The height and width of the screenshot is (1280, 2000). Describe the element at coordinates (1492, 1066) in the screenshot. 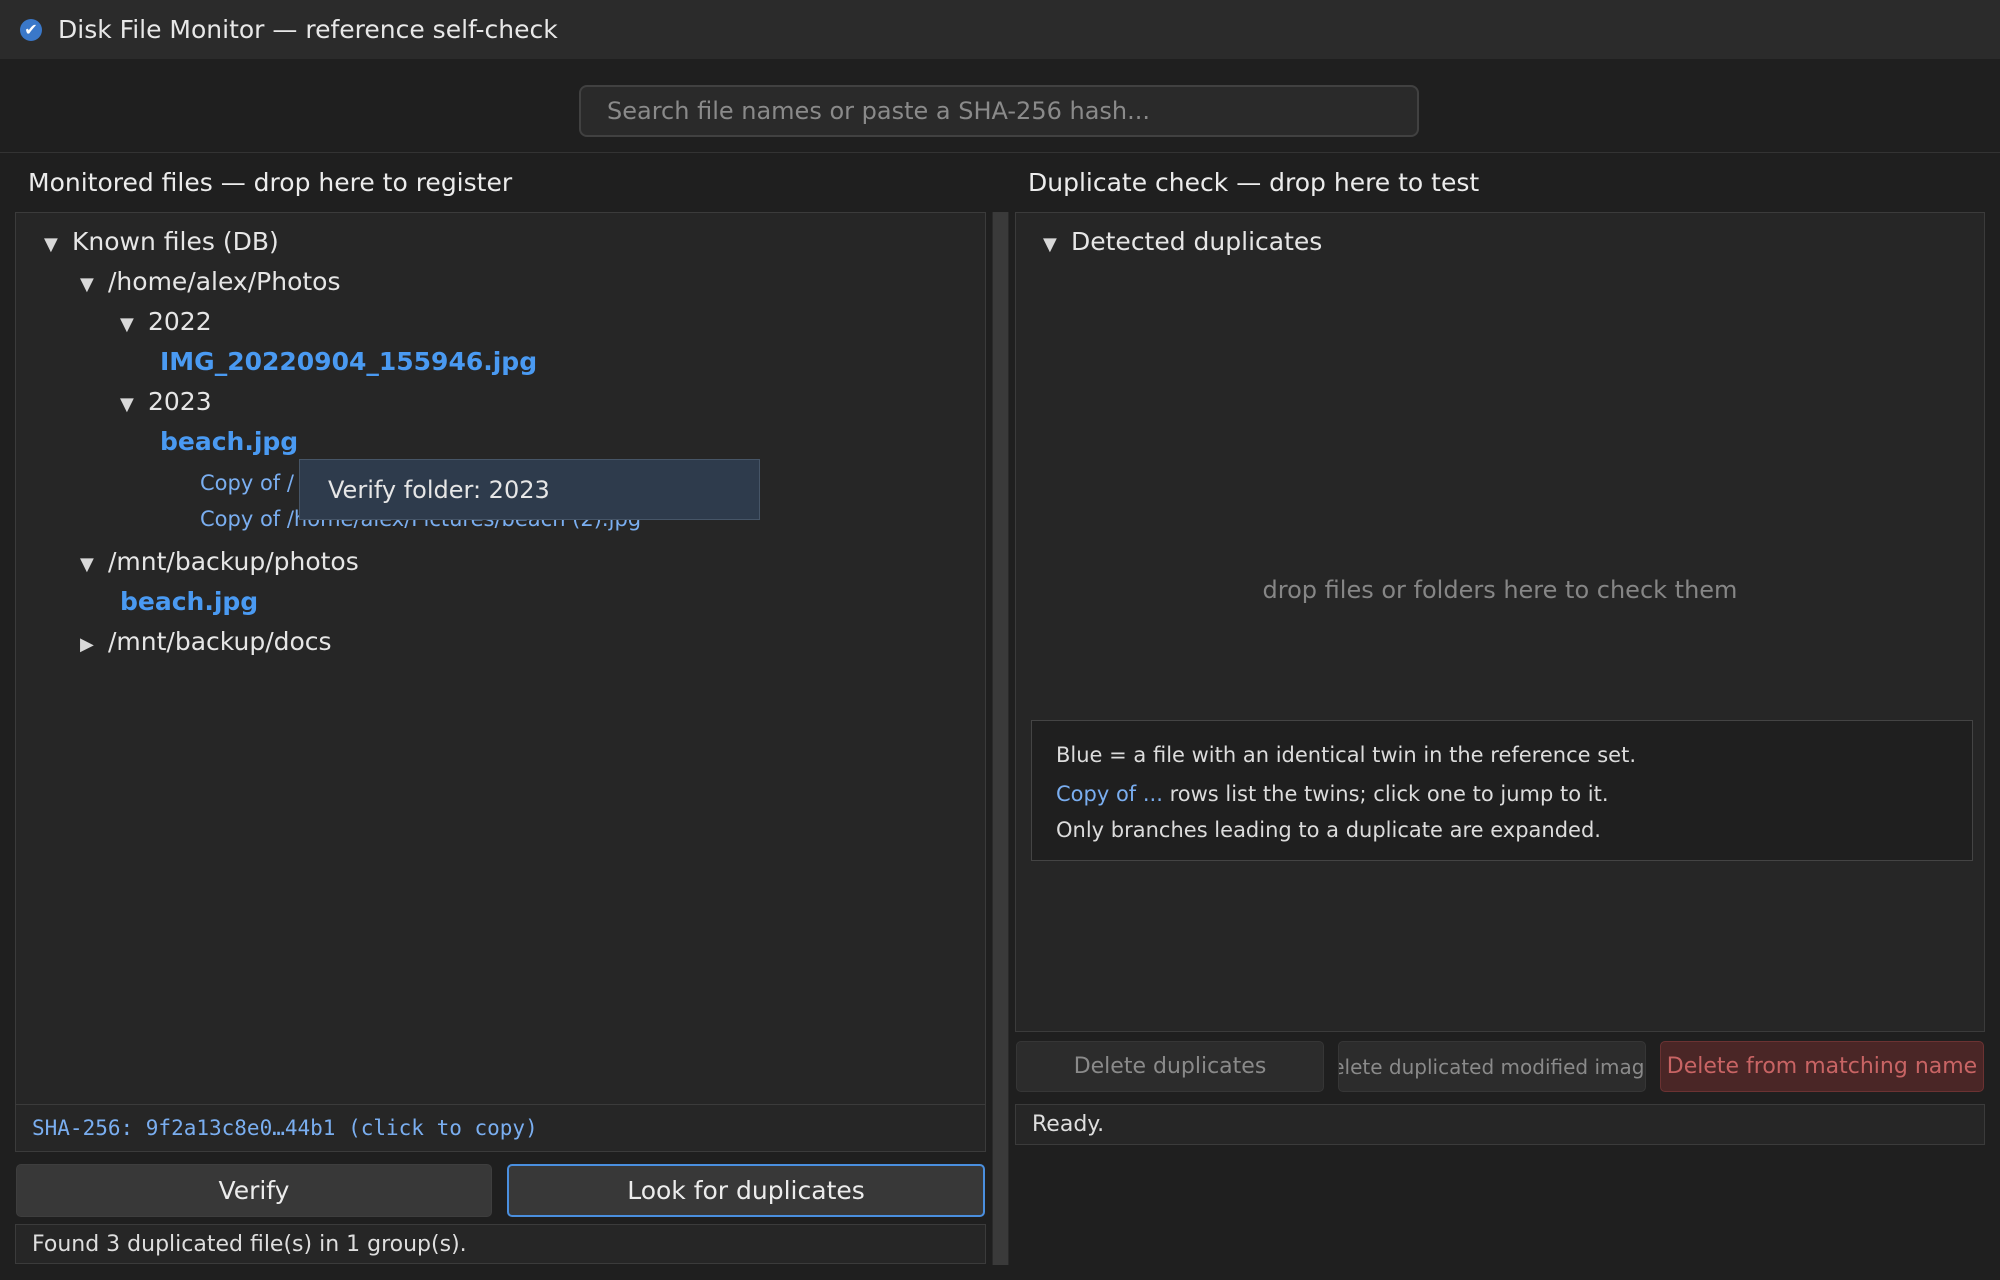

I see `delete-modified-images-button: Delete duplicated modified images` at that location.